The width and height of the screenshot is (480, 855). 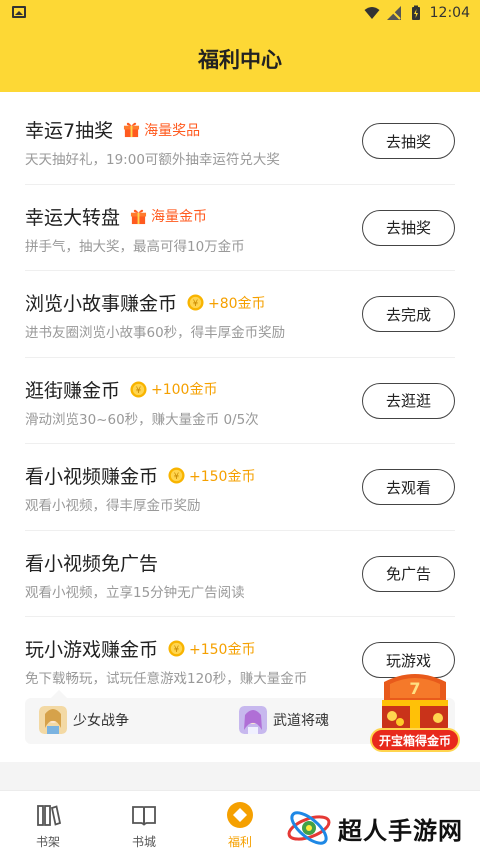 What do you see at coordinates (240, 815) in the screenshot?
I see `welfare-icon` at bounding box center [240, 815].